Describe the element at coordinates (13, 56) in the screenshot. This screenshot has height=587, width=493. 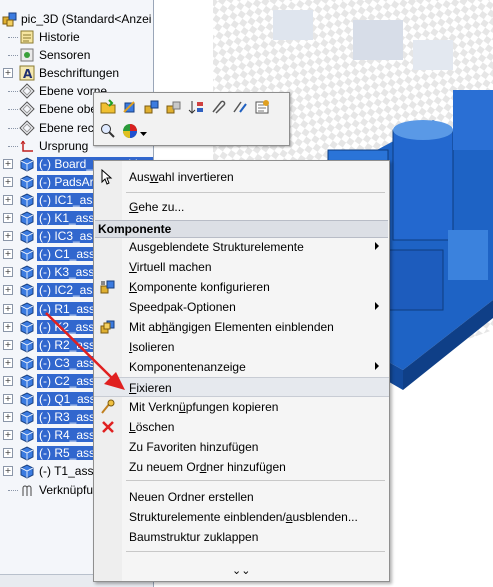
I see `tree-connector` at that location.